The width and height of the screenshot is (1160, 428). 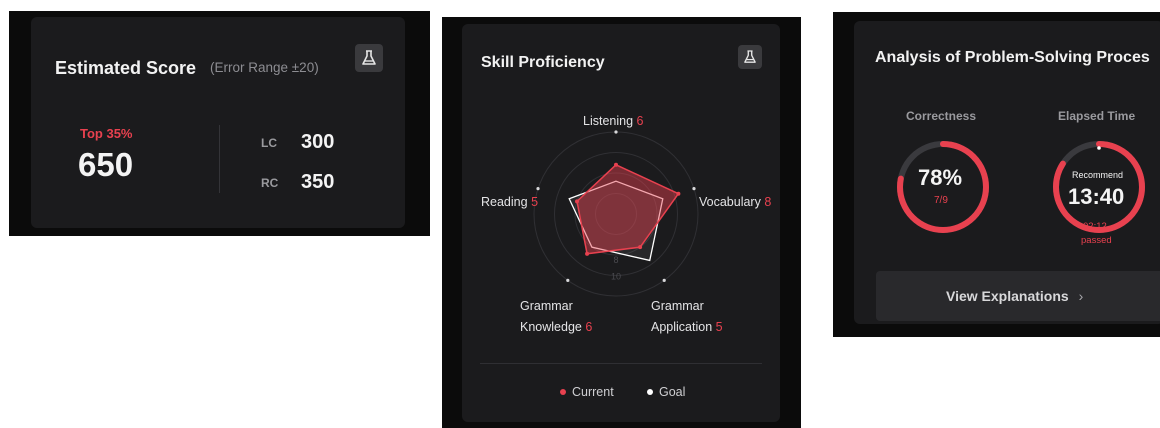 I want to click on lc-label: LC, so click(x=269, y=143).